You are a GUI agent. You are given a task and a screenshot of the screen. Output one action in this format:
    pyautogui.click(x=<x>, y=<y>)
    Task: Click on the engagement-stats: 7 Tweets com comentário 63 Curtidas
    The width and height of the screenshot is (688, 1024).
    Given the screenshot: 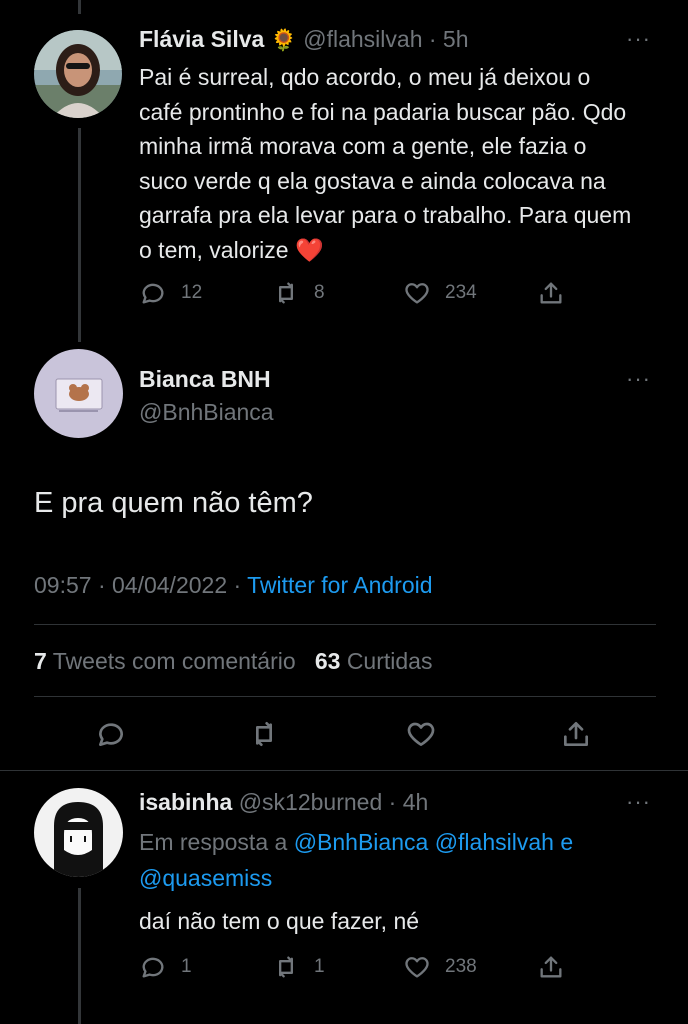 What is the action you would take?
    pyautogui.click(x=233, y=661)
    